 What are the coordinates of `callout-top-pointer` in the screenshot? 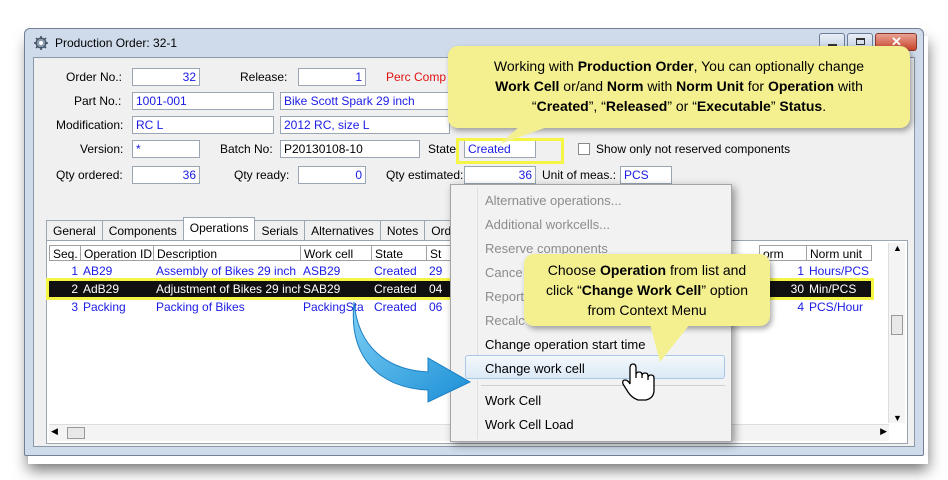 It's located at (525, 135).